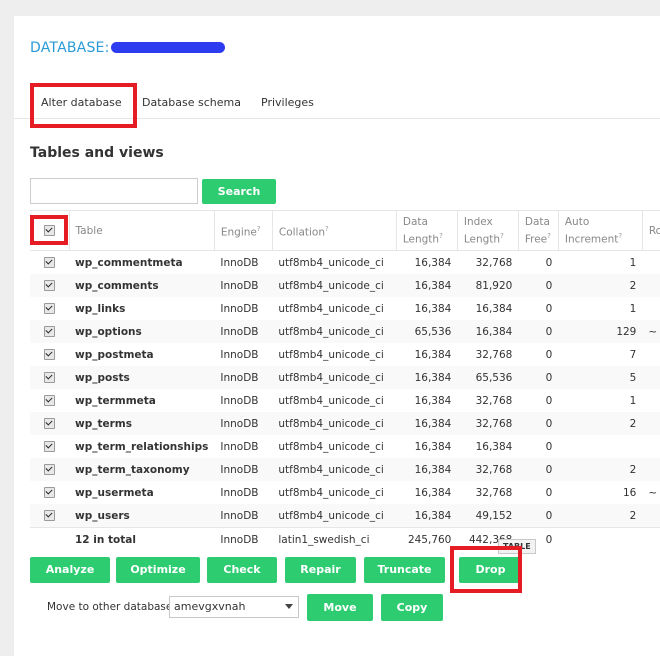 The width and height of the screenshot is (660, 656). What do you see at coordinates (142, 230) in the screenshot?
I see `col-table: Table` at bounding box center [142, 230].